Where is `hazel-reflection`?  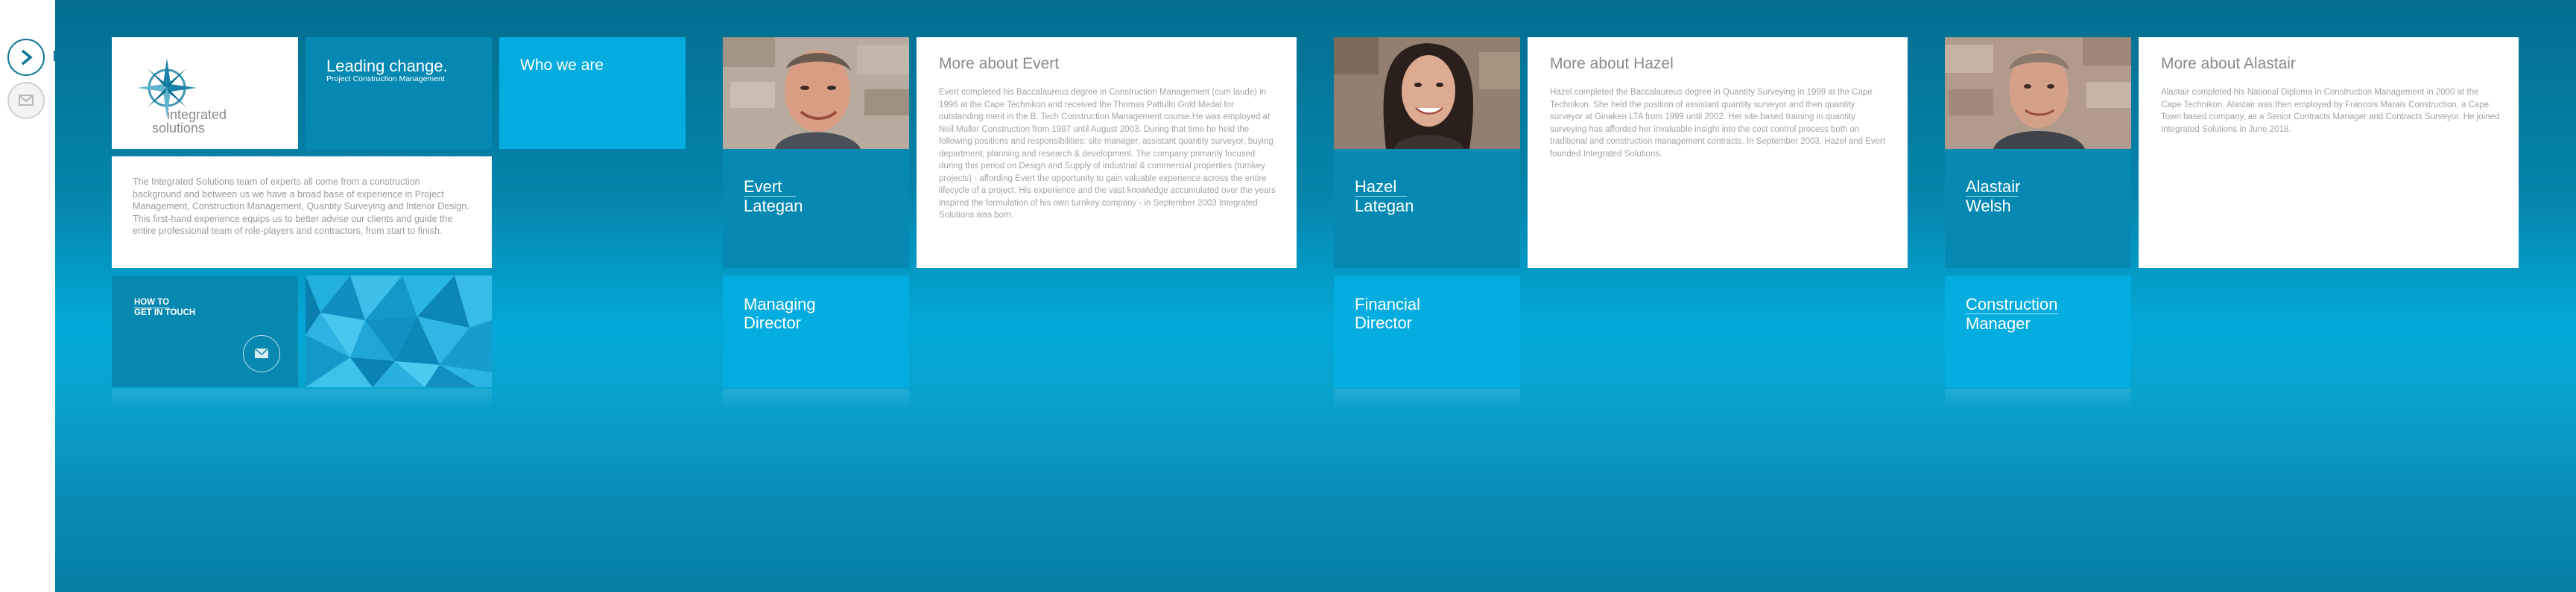 hazel-reflection is located at coordinates (1427, 399).